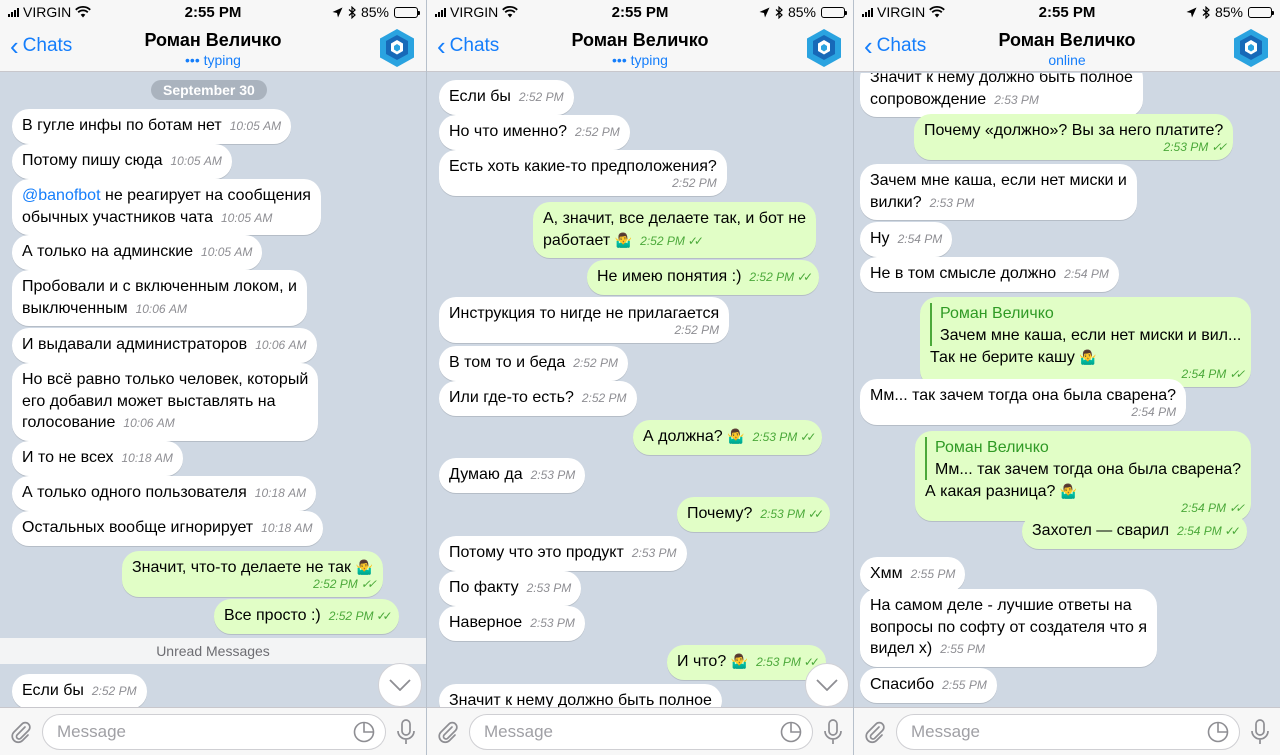 The width and height of the screenshot is (1280, 755). I want to click on outgoing-message: Захотел — сварил 2:54 PM ✓✓, so click(1134, 531).